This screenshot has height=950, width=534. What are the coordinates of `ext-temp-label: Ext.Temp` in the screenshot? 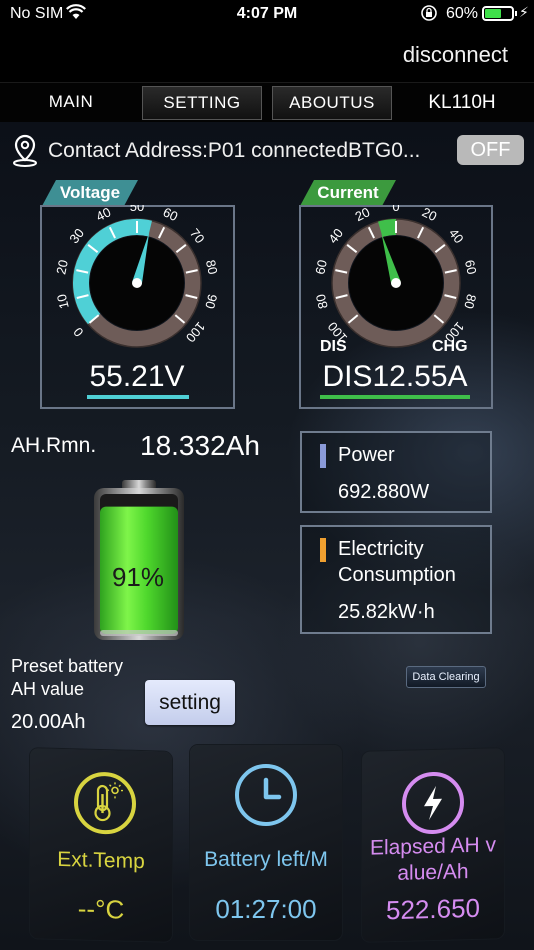 It's located at (101, 860).